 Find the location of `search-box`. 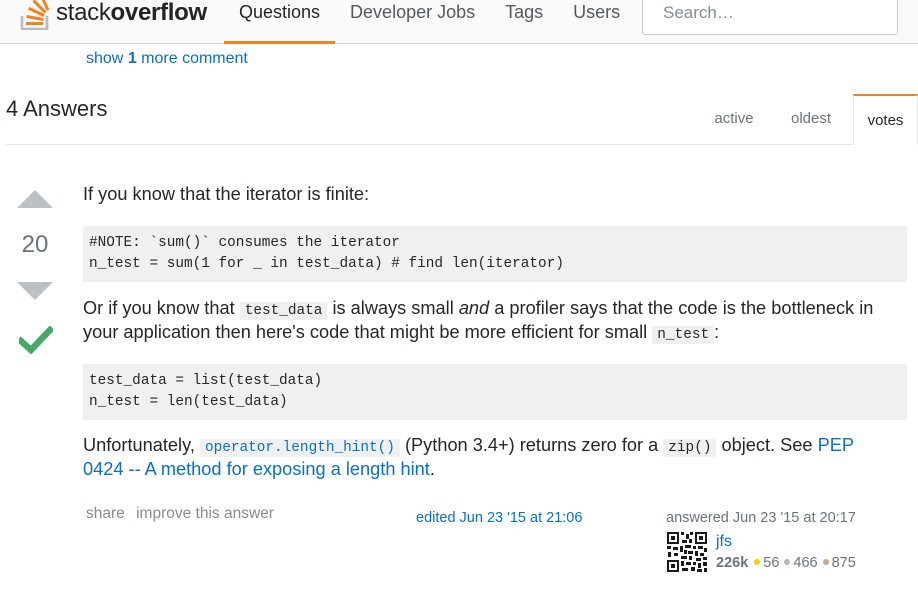

search-box is located at coordinates (770, 17).